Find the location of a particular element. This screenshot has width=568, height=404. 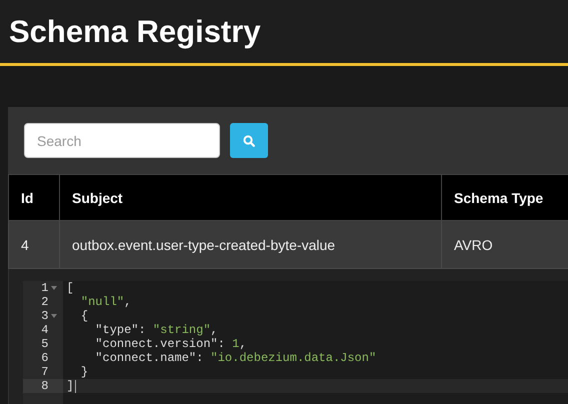

code-line: "type": "string", is located at coordinates (156, 330).